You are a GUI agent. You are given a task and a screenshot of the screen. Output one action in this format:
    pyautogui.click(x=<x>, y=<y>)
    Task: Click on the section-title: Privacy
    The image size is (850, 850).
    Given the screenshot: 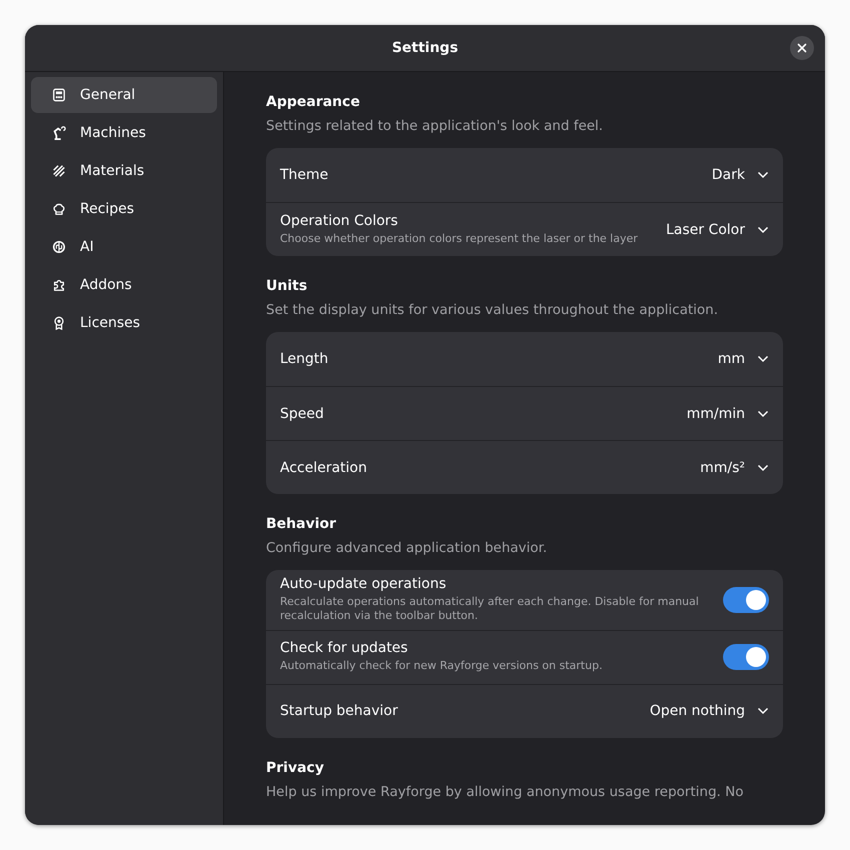 What is the action you would take?
    pyautogui.click(x=295, y=768)
    